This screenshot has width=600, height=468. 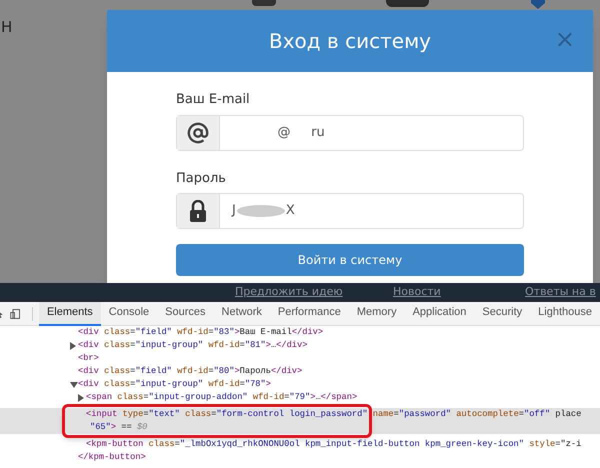 I want to click on code-text: "65"> == $0, so click(x=119, y=427).